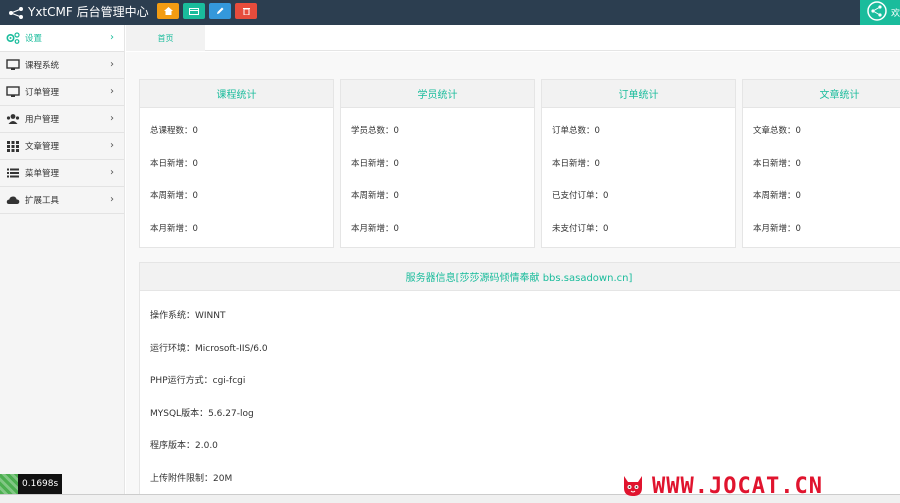 The width and height of the screenshot is (900, 503). Describe the element at coordinates (88, 12) in the screenshot. I see `app-title: YxtCMF 后台管理中心` at that location.